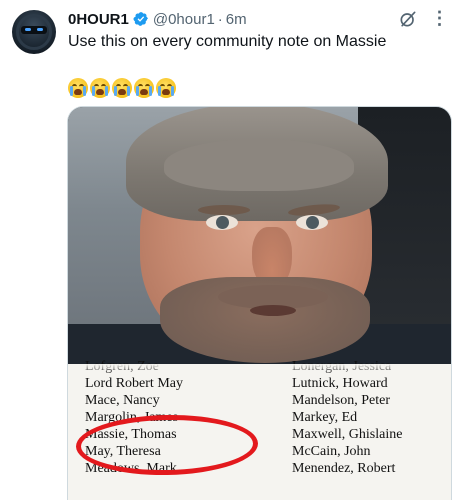  Describe the element at coordinates (34, 32) in the screenshot. I see `avatar` at that location.